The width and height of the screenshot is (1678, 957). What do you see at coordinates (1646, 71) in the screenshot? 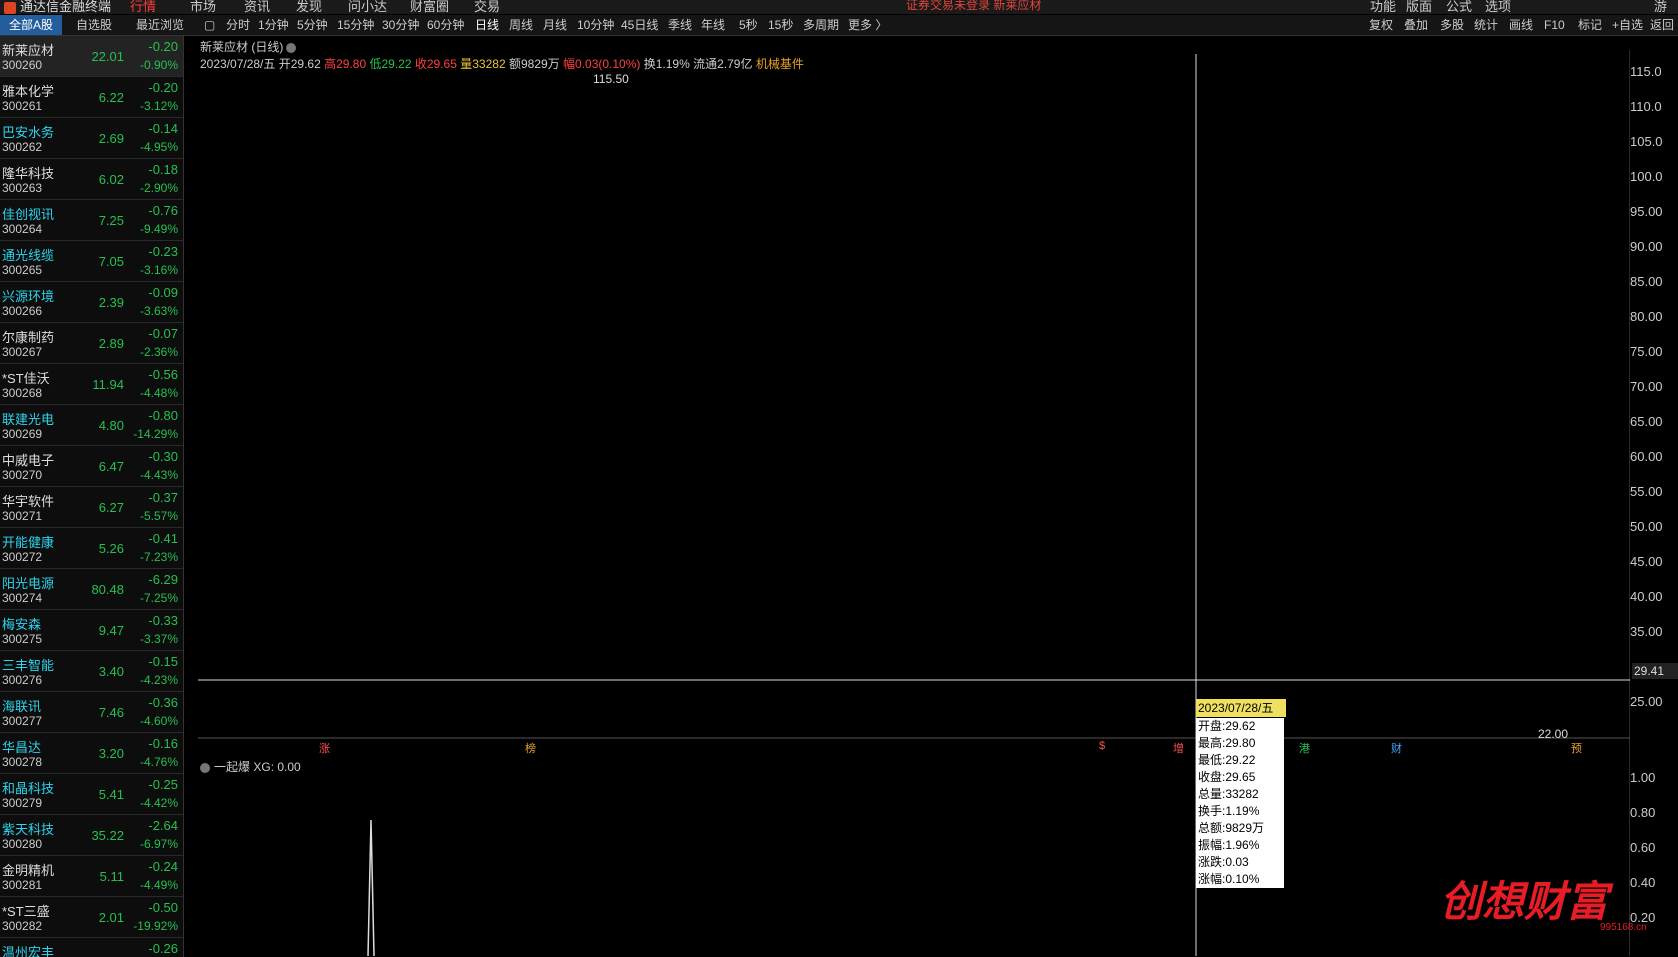
I see `price-tick: 115.0` at bounding box center [1646, 71].